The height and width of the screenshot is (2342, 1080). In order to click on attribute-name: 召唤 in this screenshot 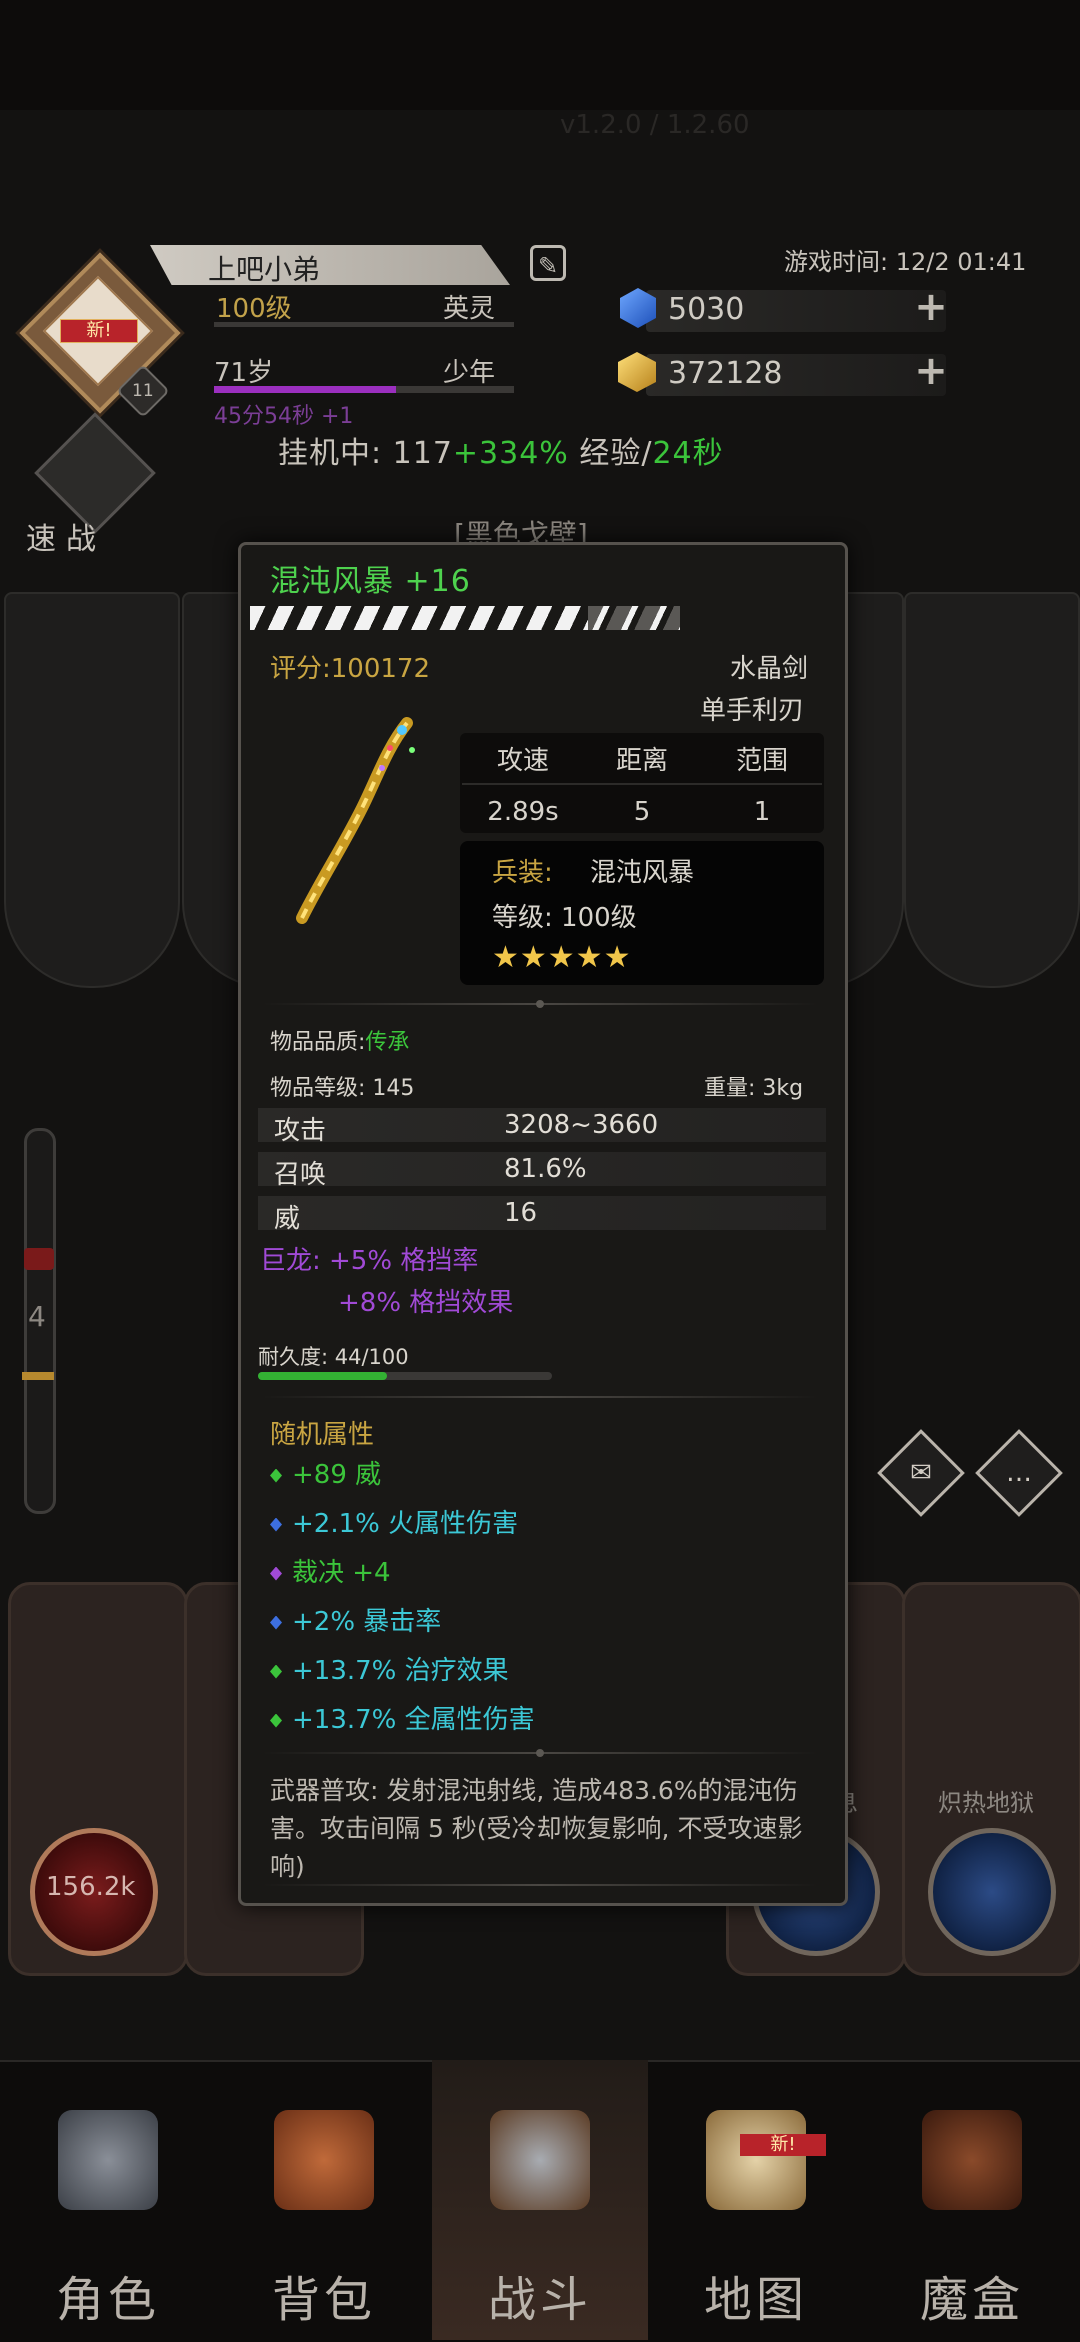, I will do `click(300, 1175)`.